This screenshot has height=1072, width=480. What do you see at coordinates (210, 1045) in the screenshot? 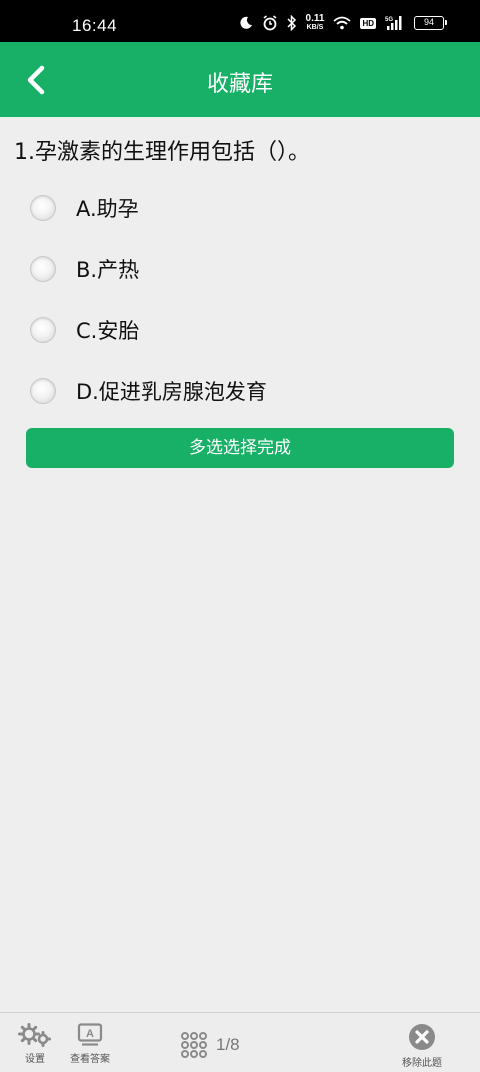
I see `question-navigator: 1/8` at bounding box center [210, 1045].